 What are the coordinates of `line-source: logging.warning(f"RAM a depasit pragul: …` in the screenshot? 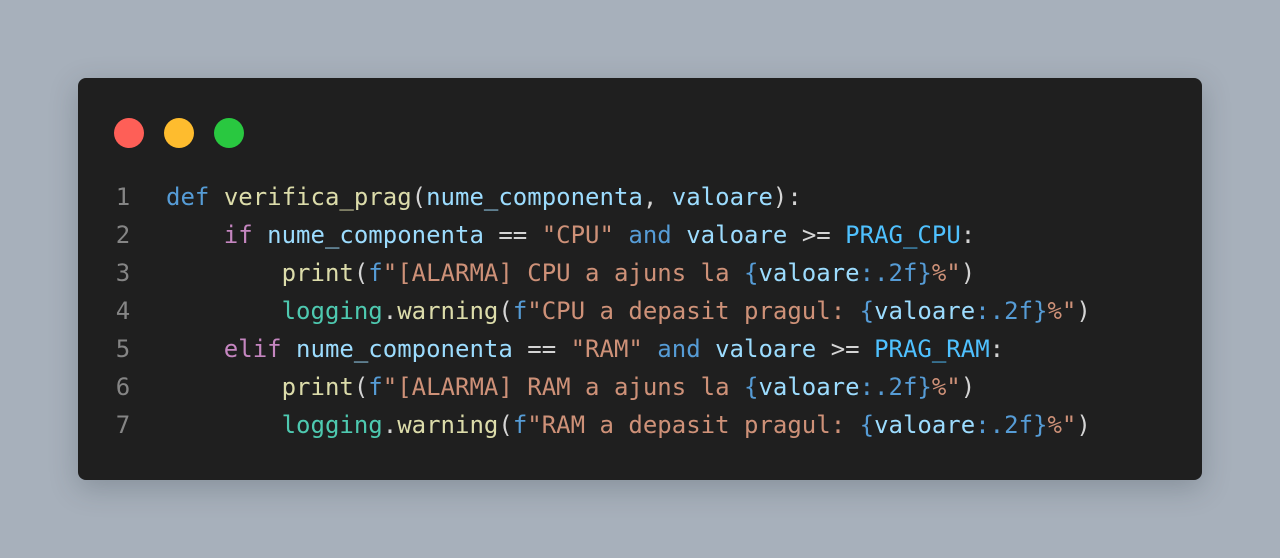 It's located at (628, 425).